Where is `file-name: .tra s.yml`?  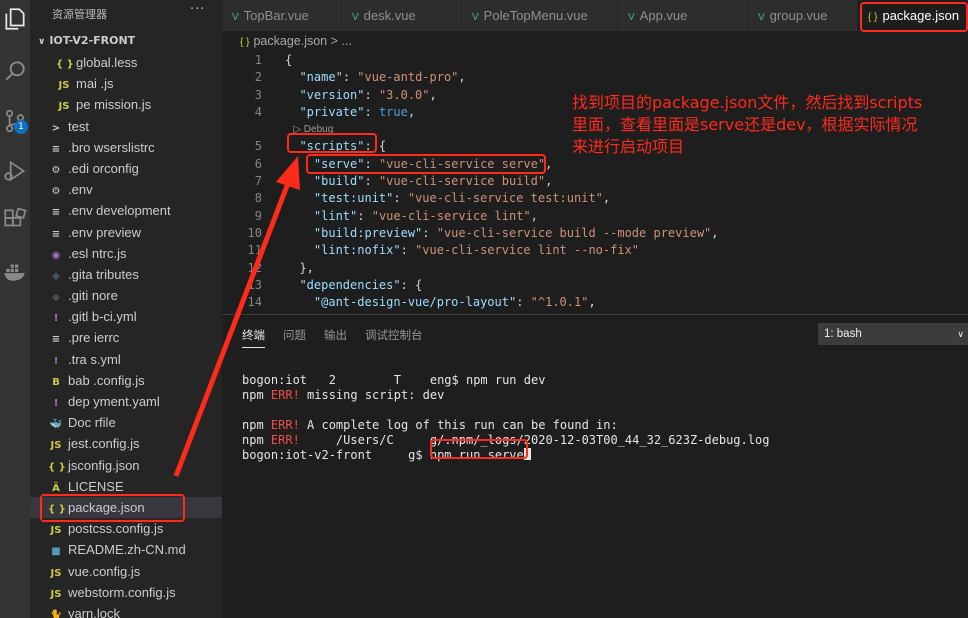
file-name: .tra s.yml is located at coordinates (94, 359).